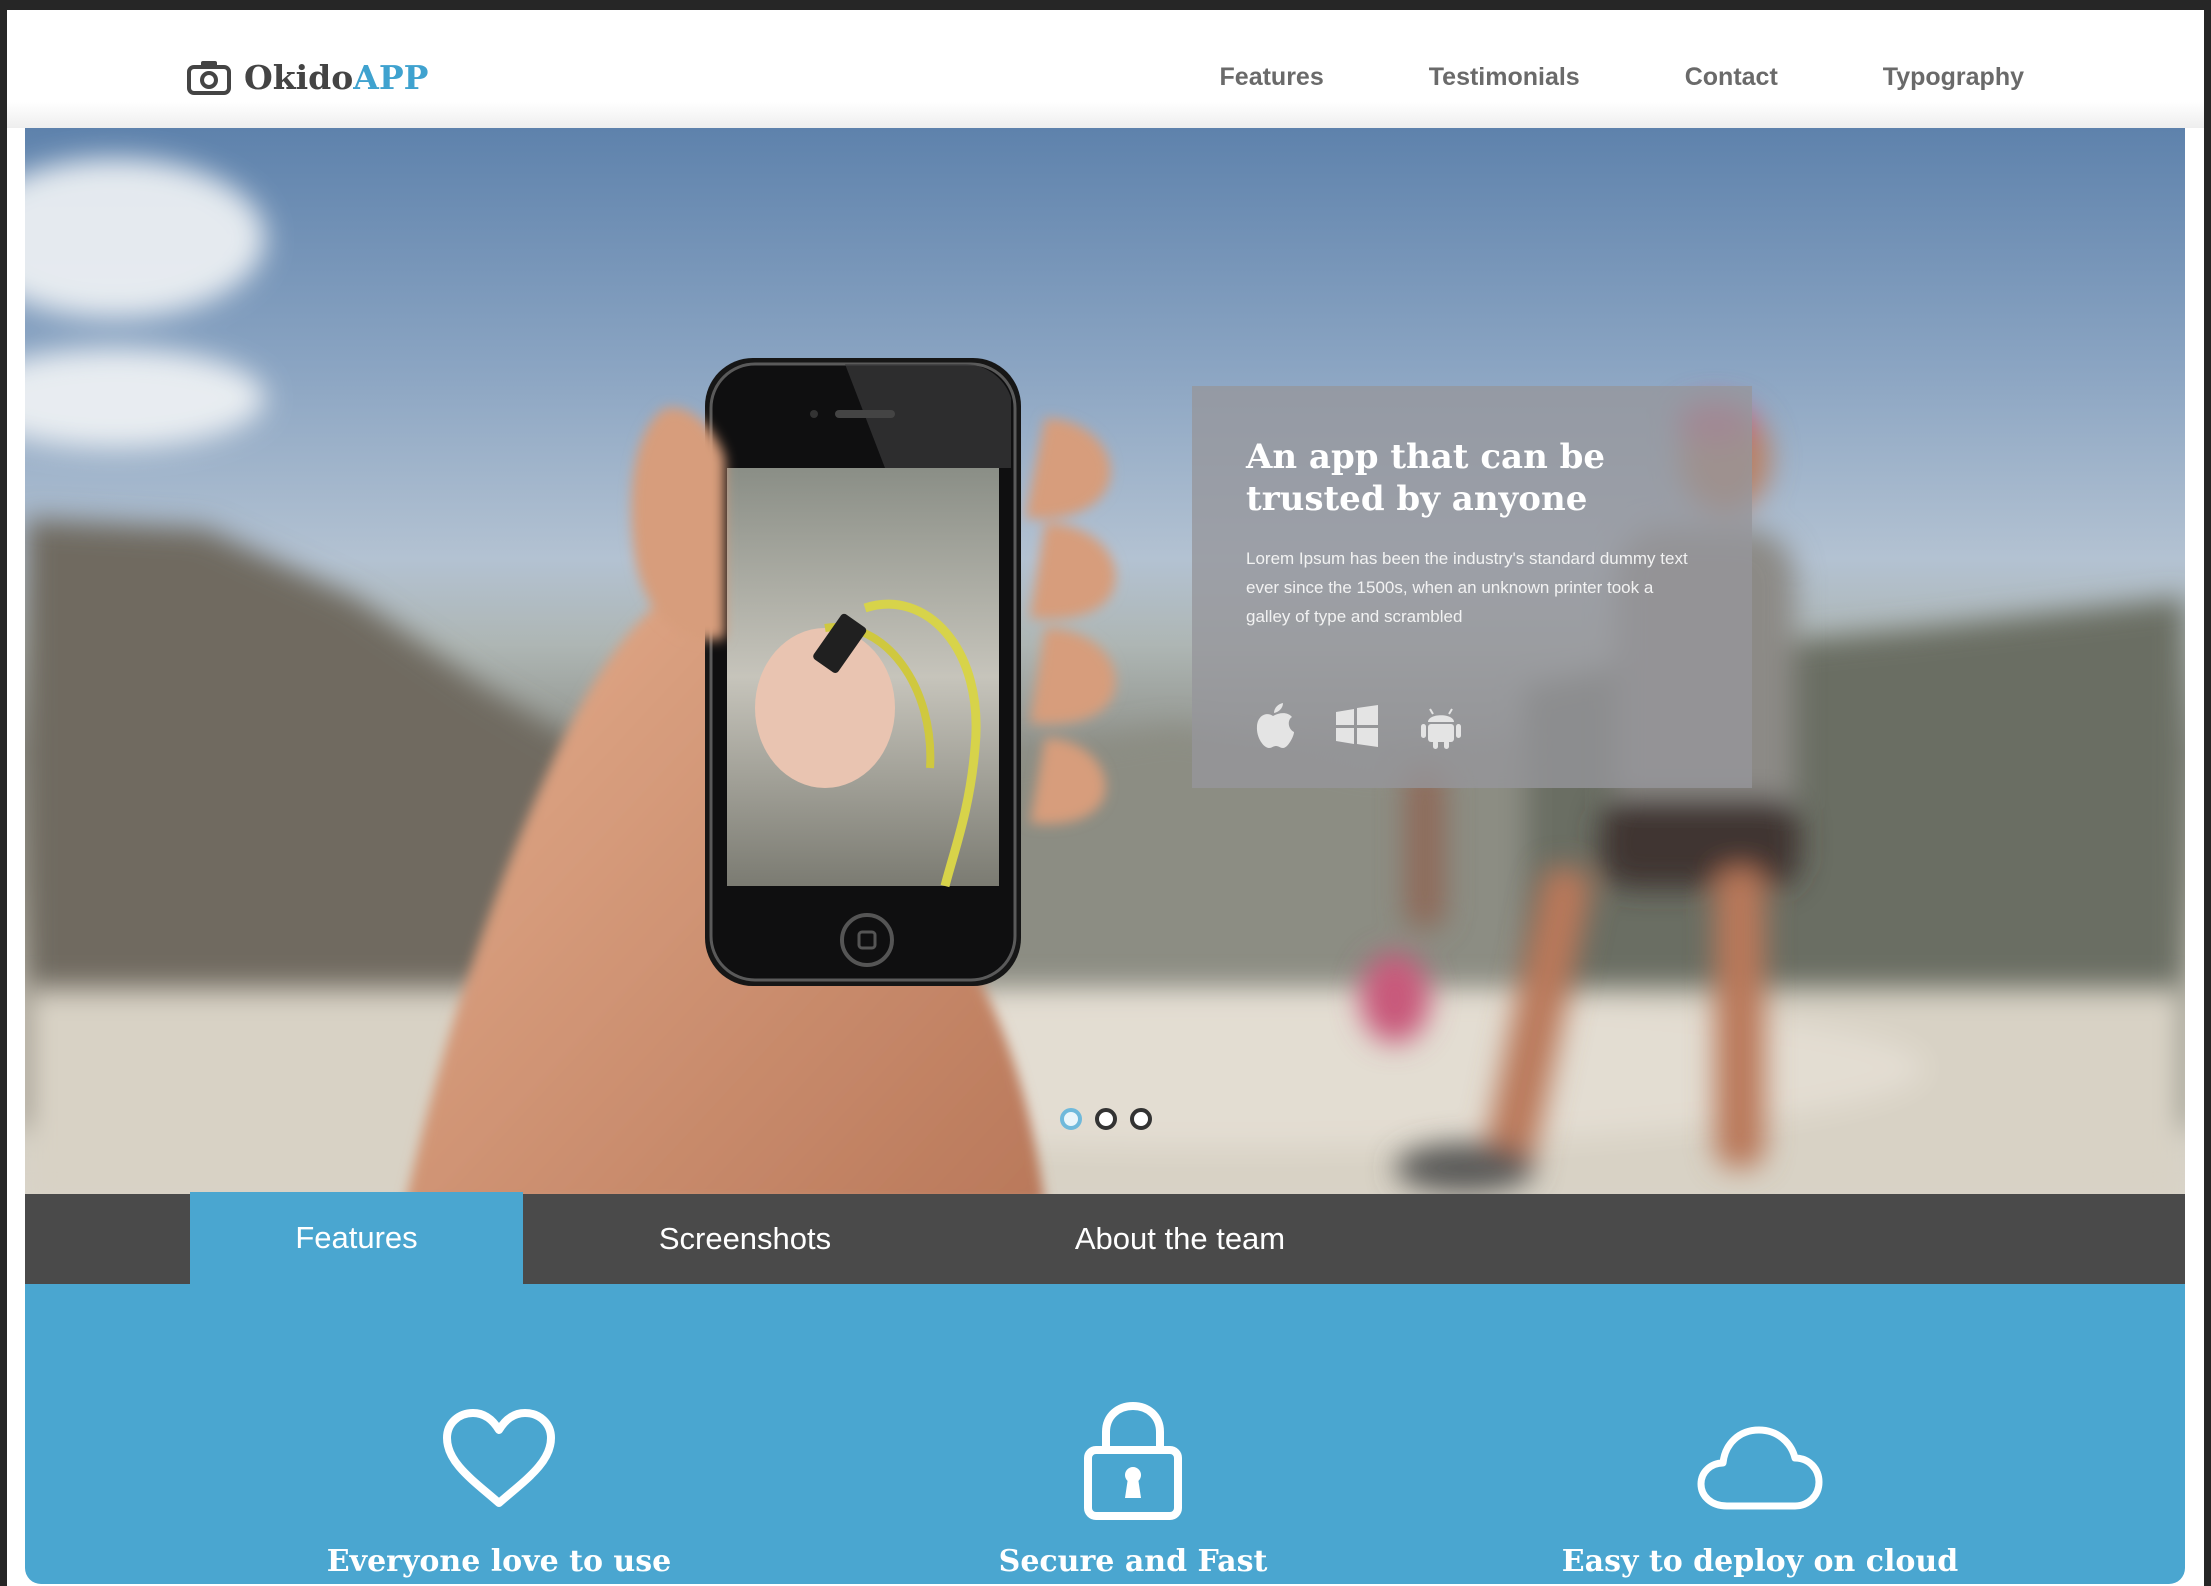 Image resolution: width=2211 pixels, height=1586 pixels. What do you see at coordinates (745, 1239) in the screenshot?
I see `tab-screenshots: Screenshots` at bounding box center [745, 1239].